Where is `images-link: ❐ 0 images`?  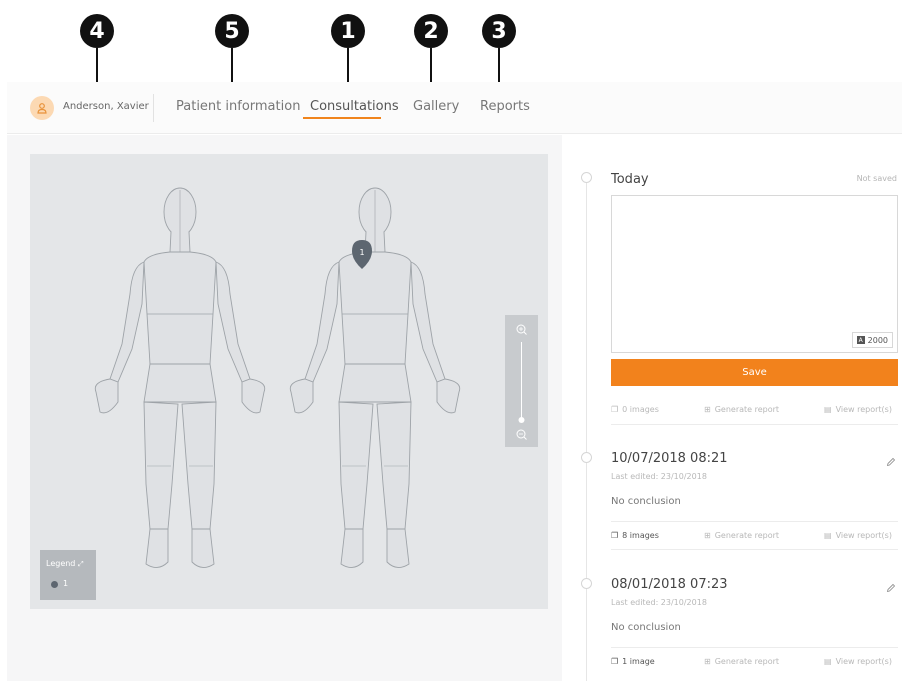
images-link: ❐ 0 images is located at coordinates (635, 409).